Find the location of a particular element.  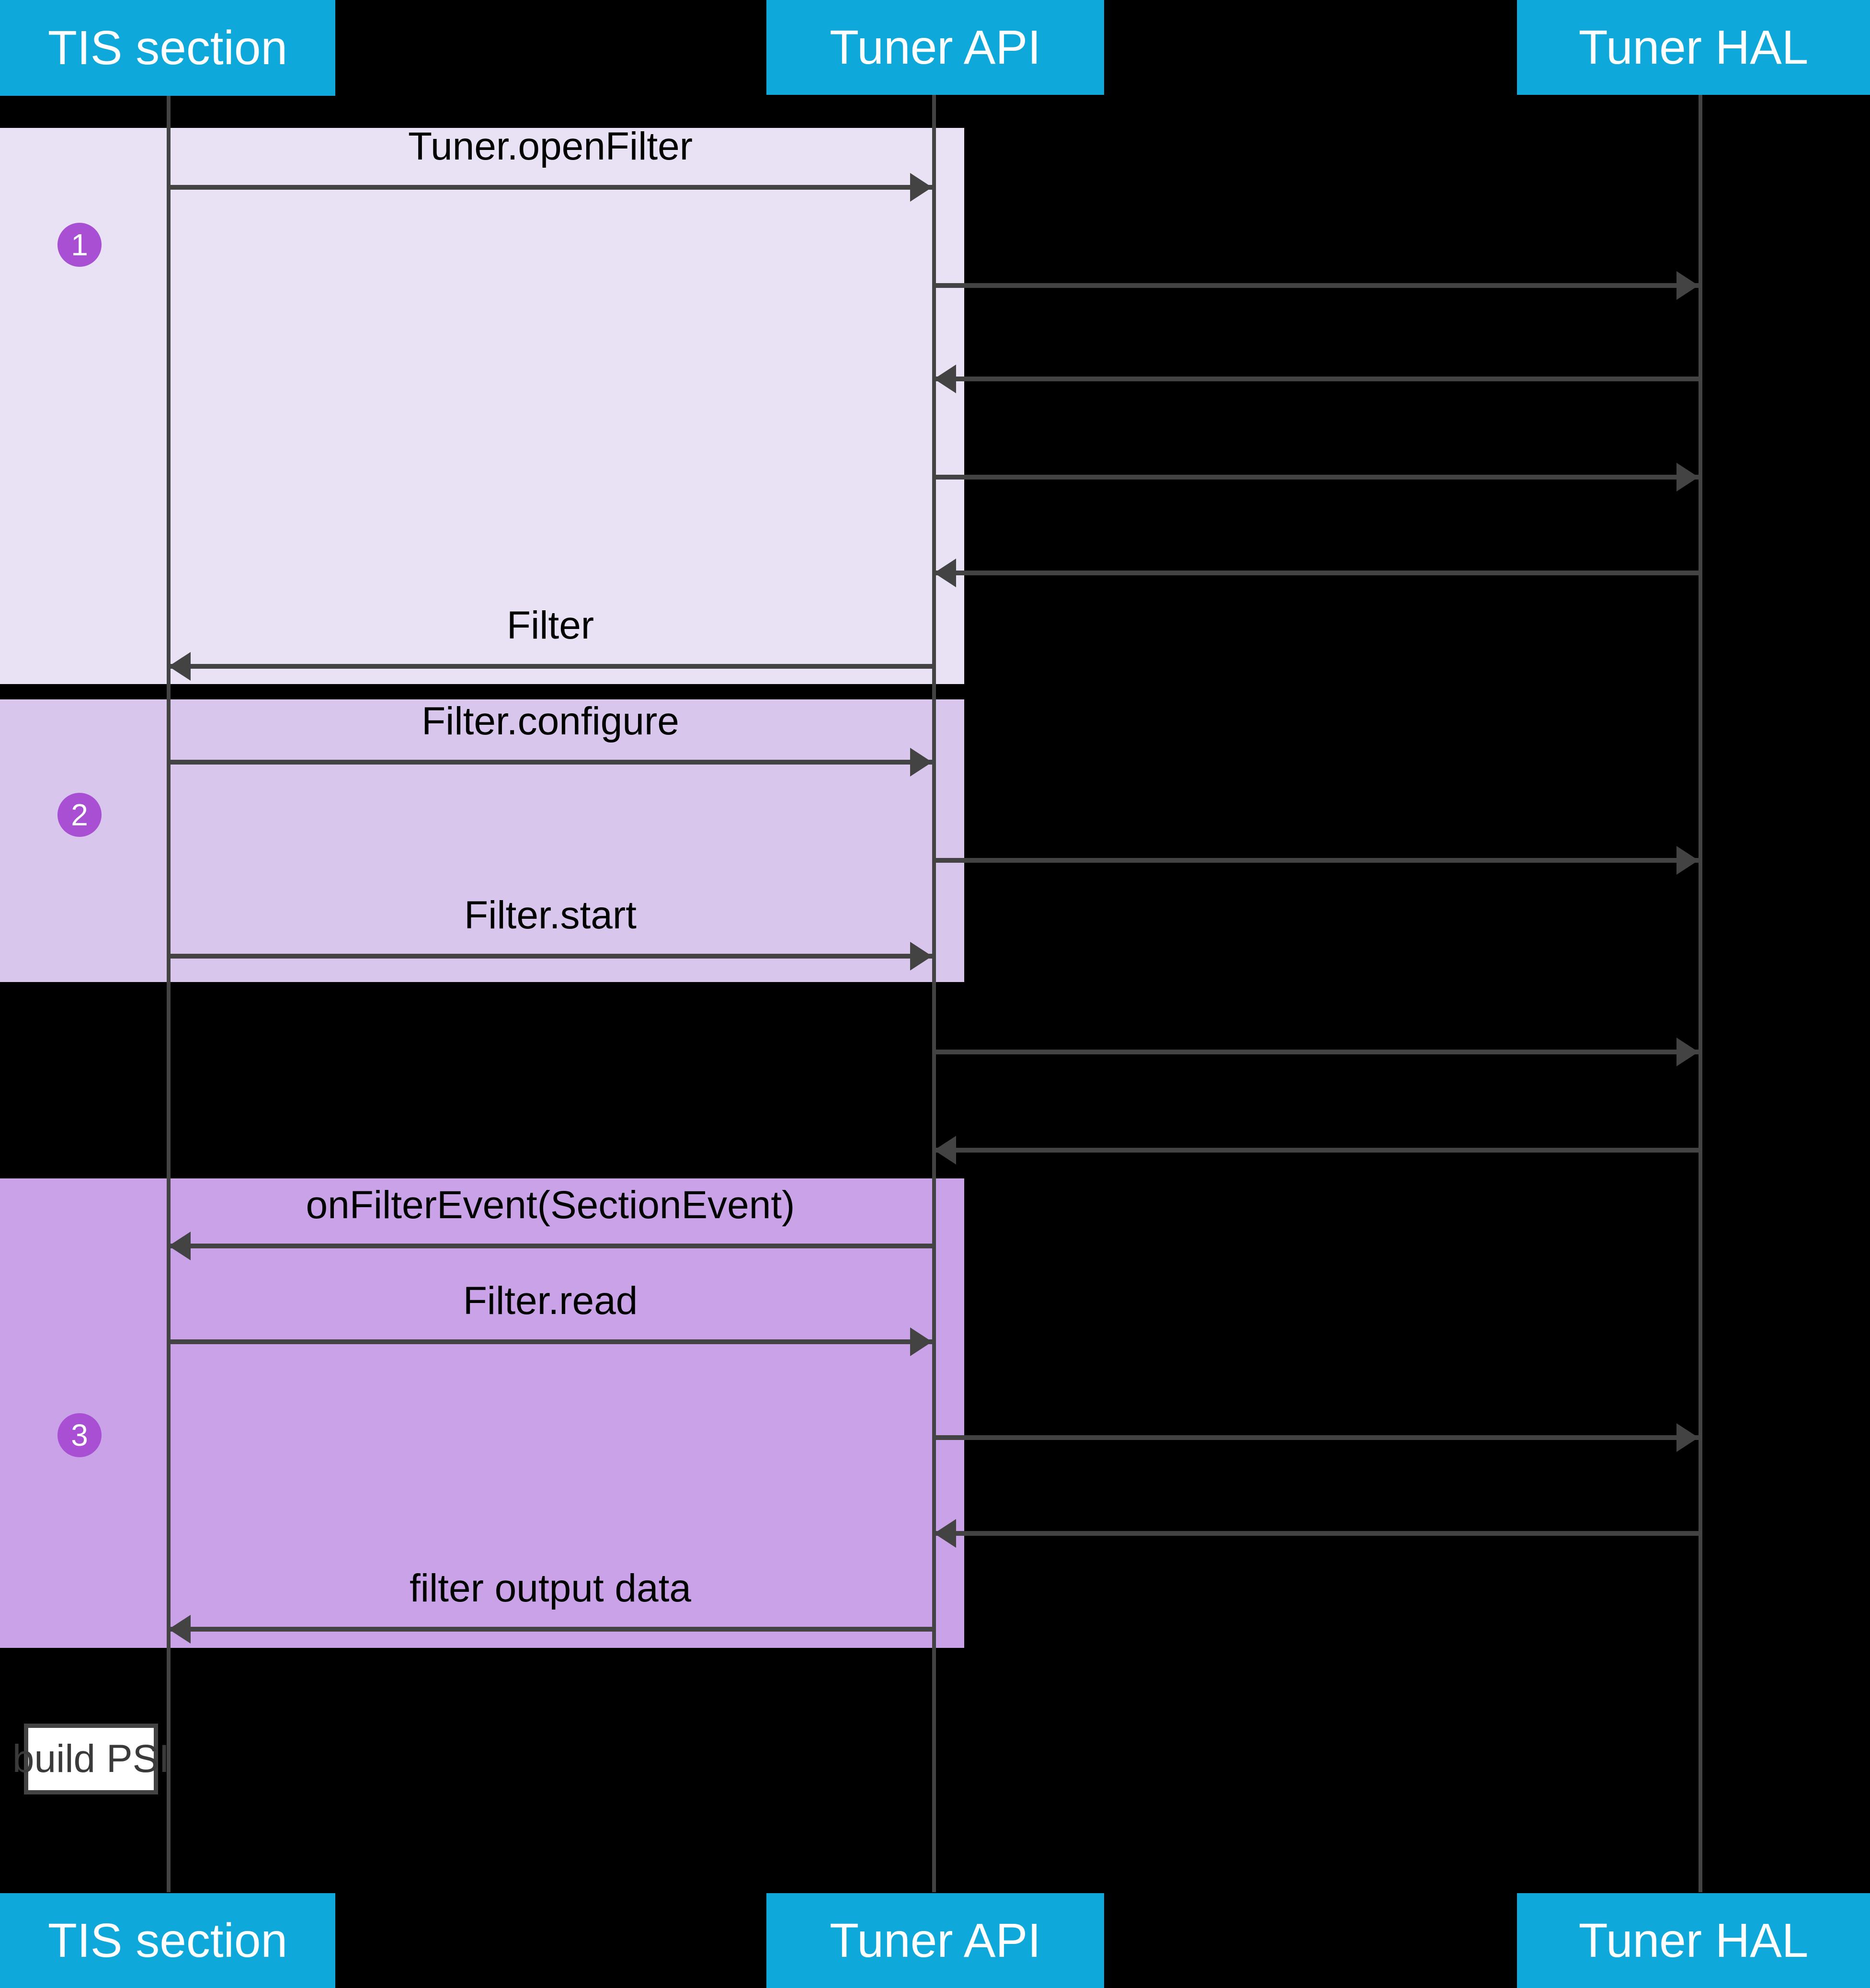

message-label-filter-start: Filter.start is located at coordinates (551, 915).